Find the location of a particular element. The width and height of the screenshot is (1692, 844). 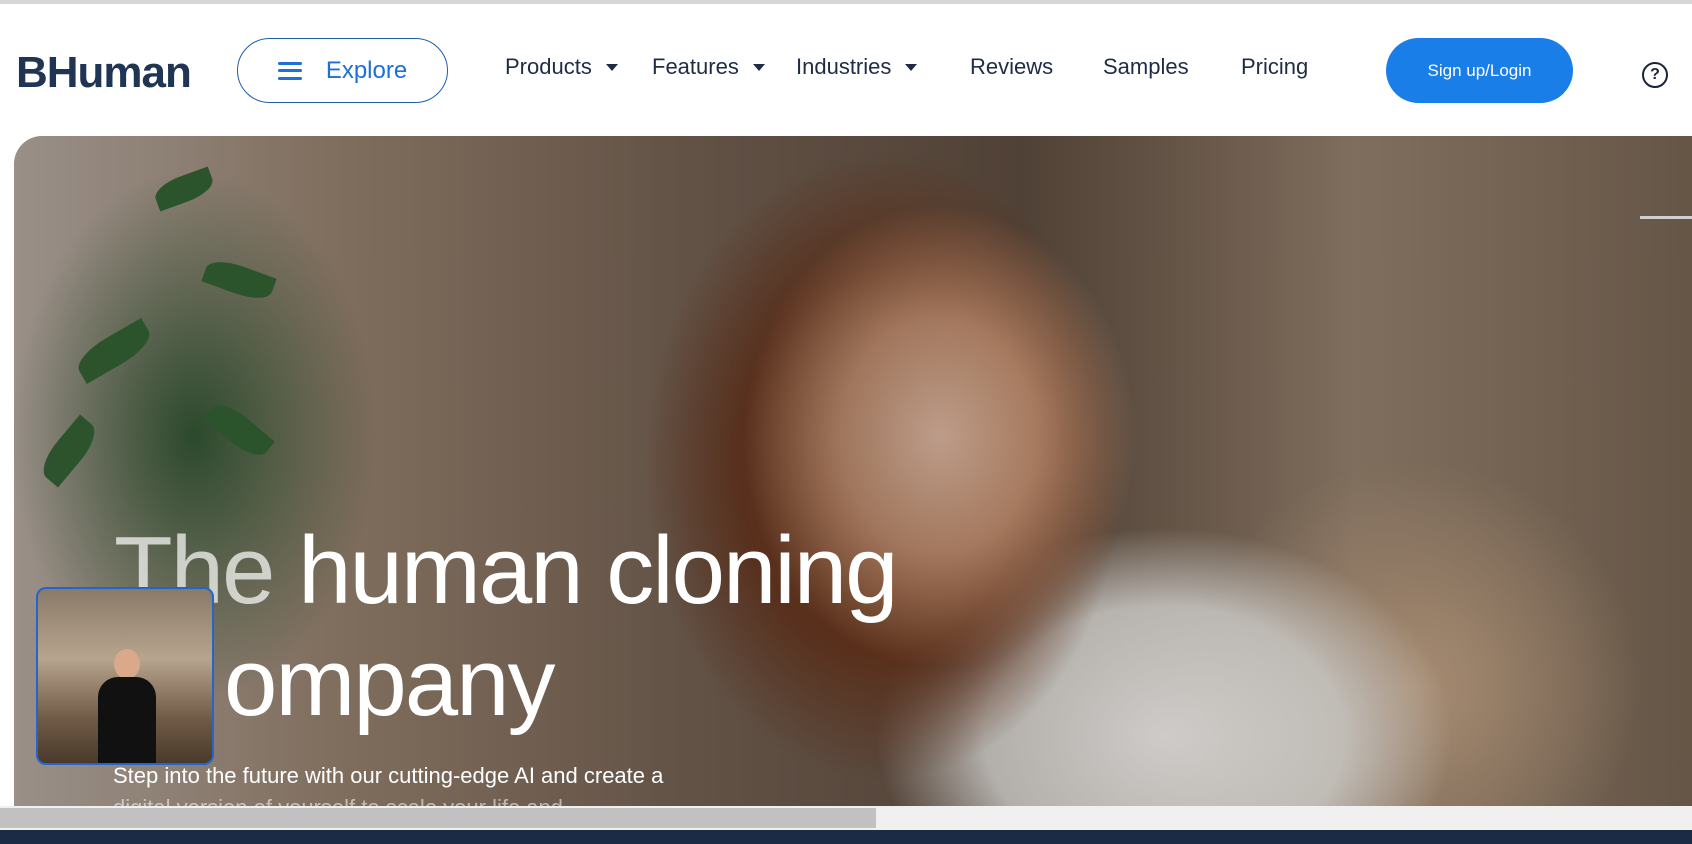

video-avatar-thumbnail is located at coordinates (125, 676).